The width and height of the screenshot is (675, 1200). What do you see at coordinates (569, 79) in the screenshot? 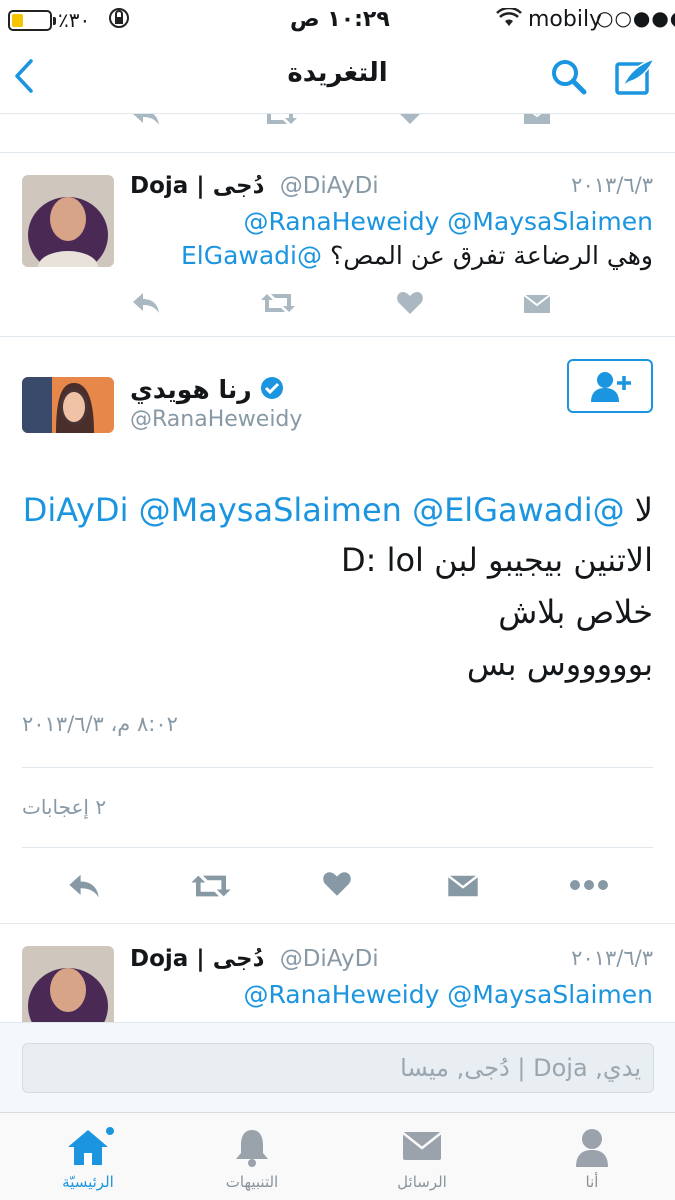
I see `search-icon` at bounding box center [569, 79].